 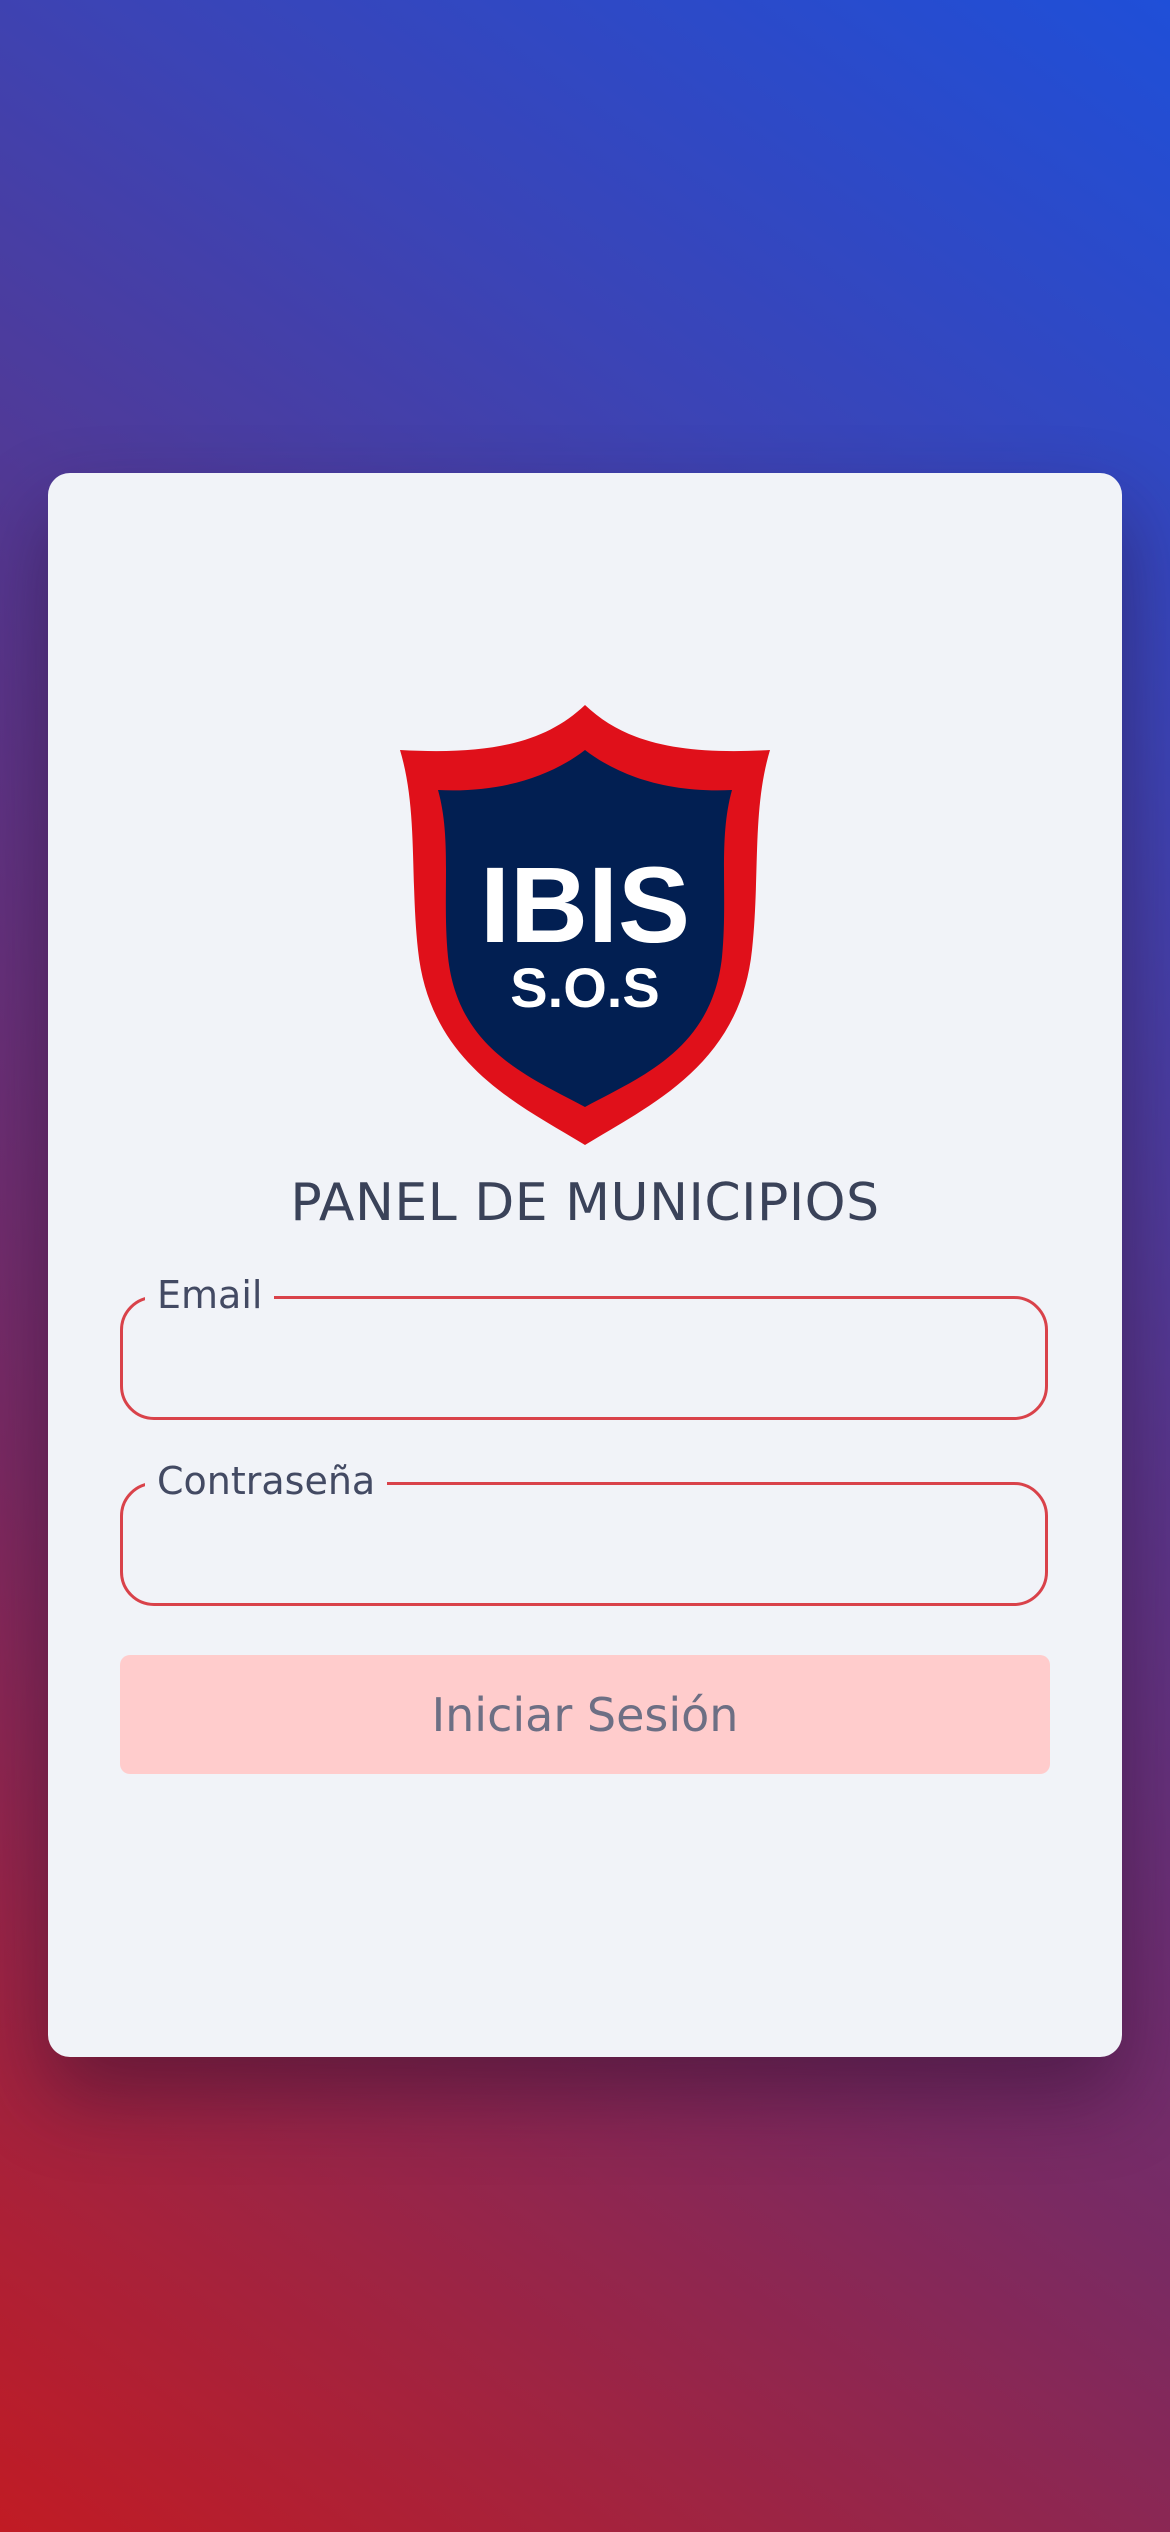 I want to click on email-input, so click(x=584, y=1360).